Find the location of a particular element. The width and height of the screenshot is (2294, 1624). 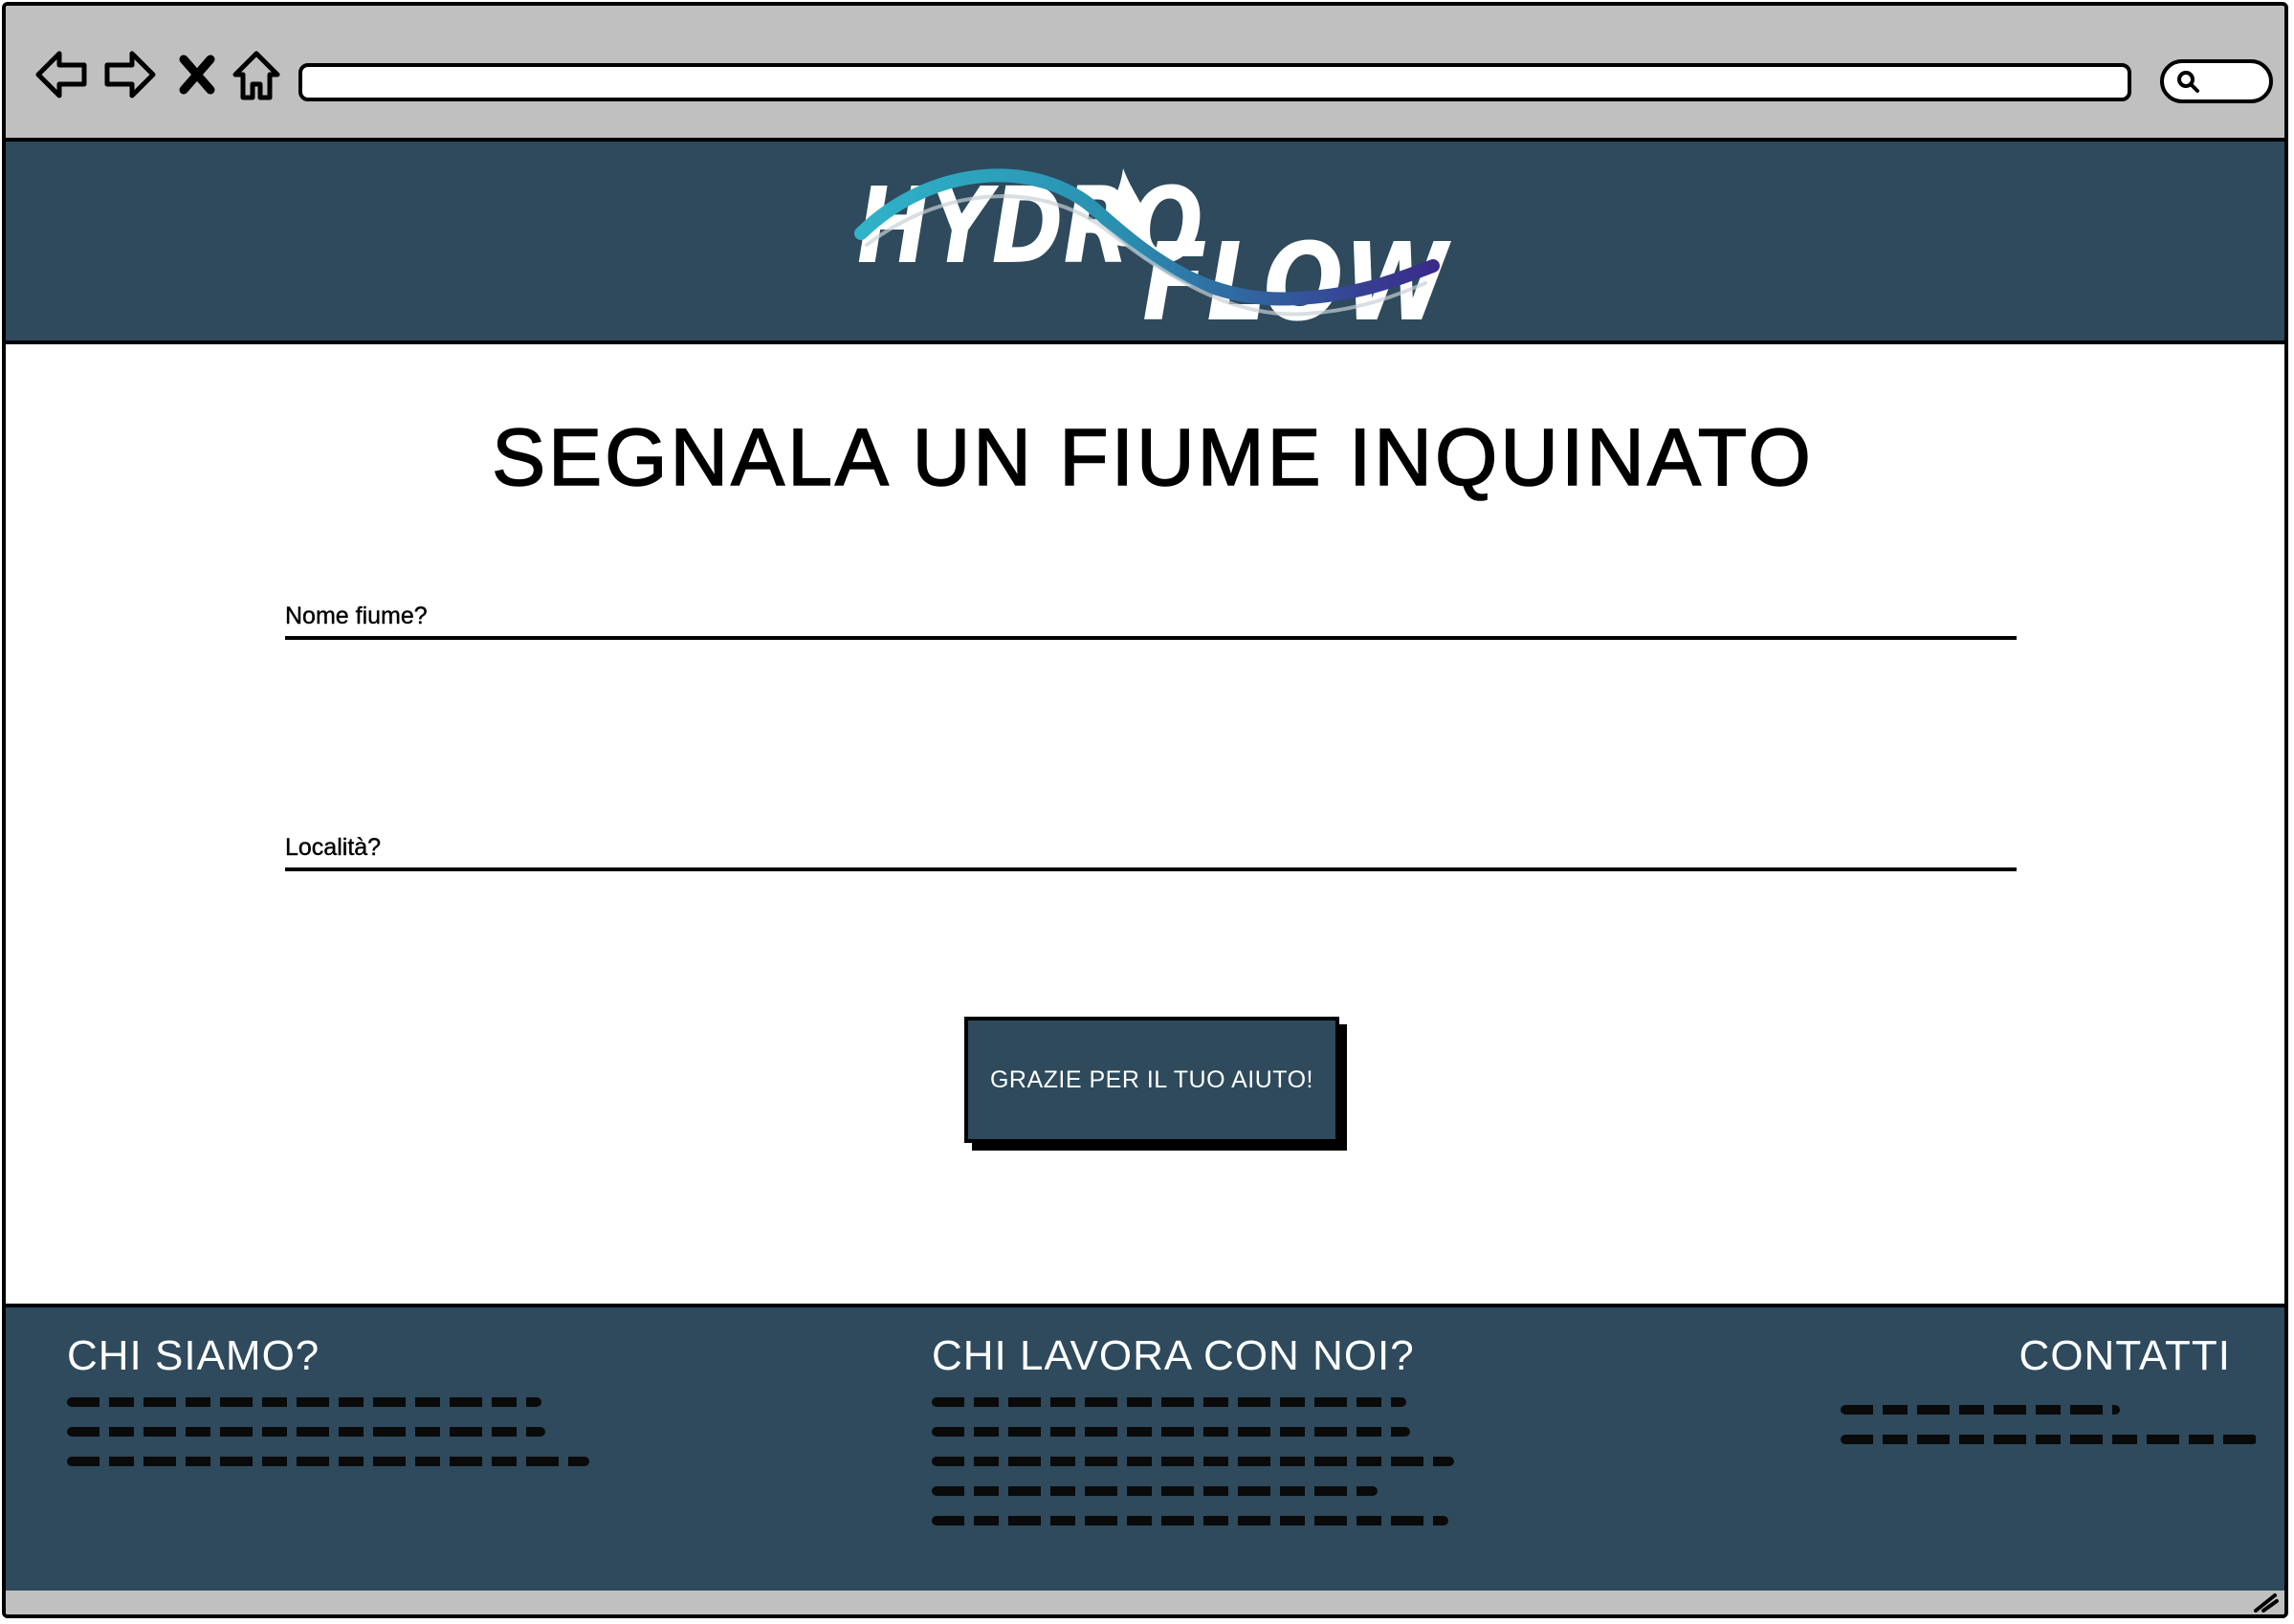

about-heading: CHI SIAMO? is located at coordinates (335, 1356).